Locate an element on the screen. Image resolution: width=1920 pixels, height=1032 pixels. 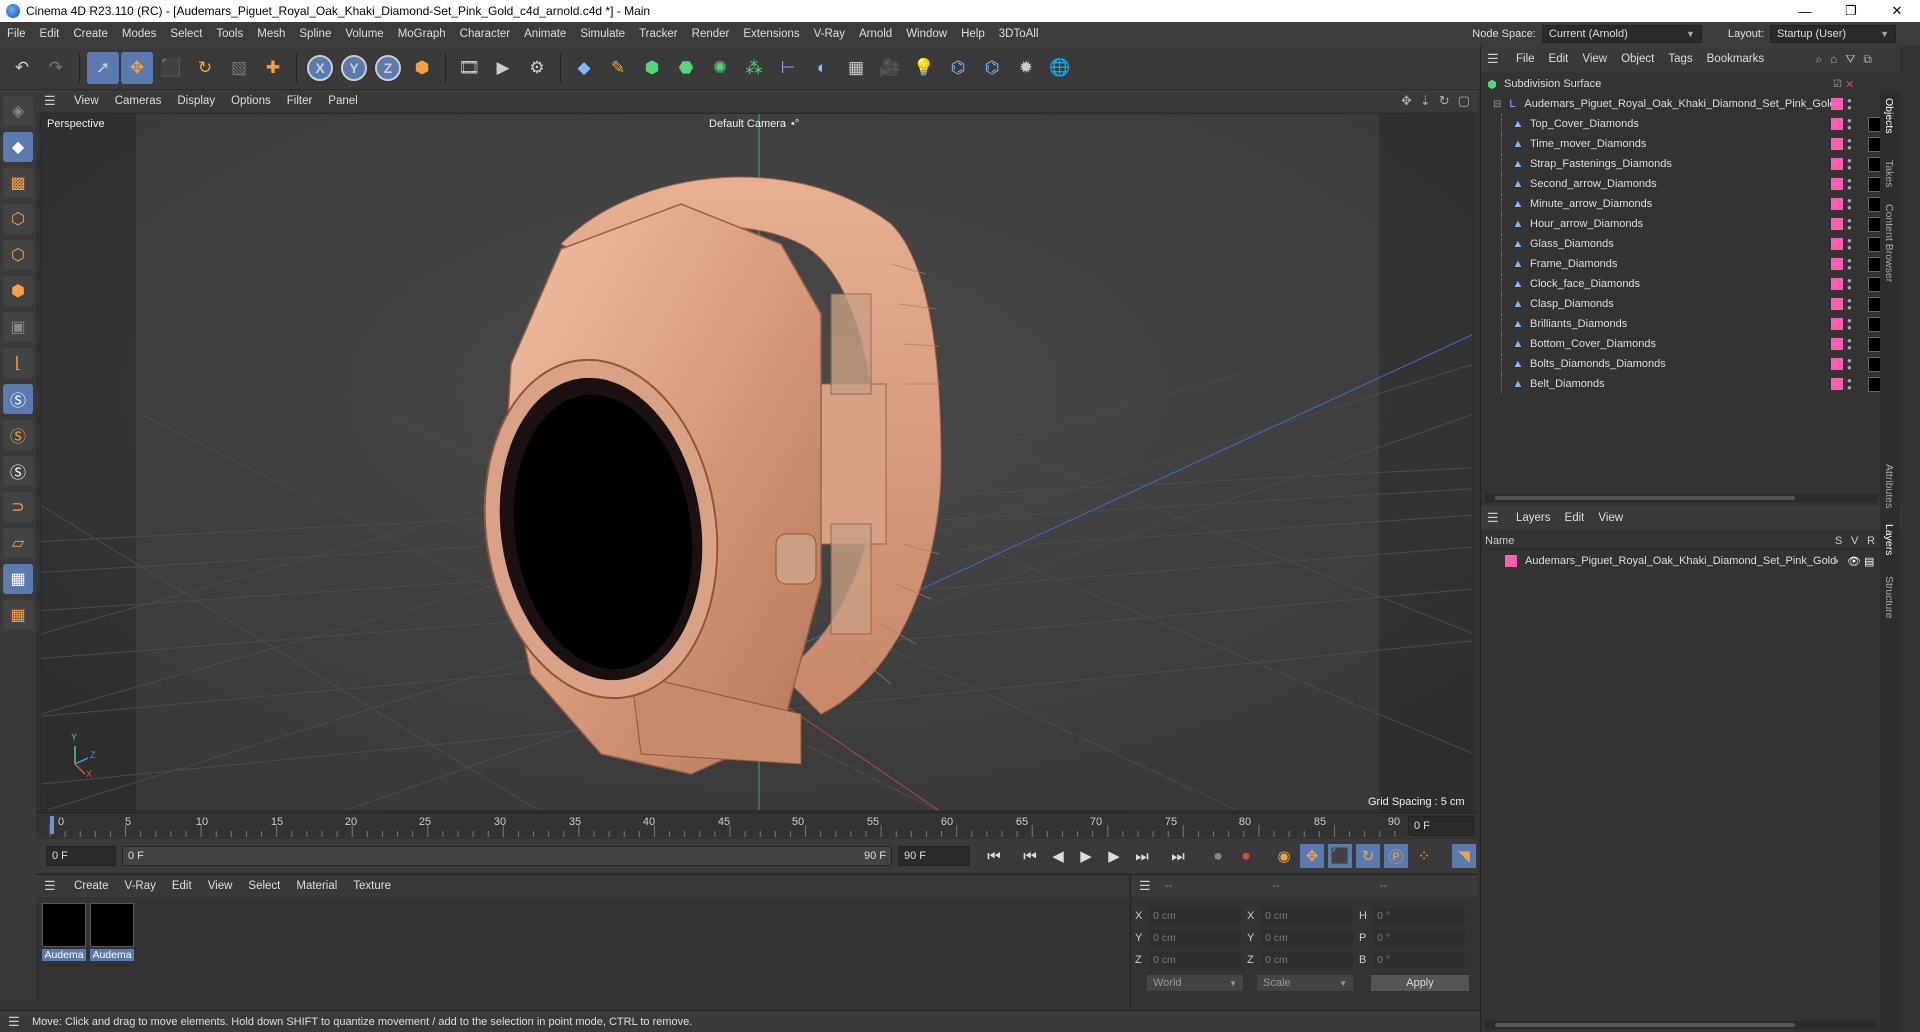
apply-button: Apply is located at coordinates (1420, 983).